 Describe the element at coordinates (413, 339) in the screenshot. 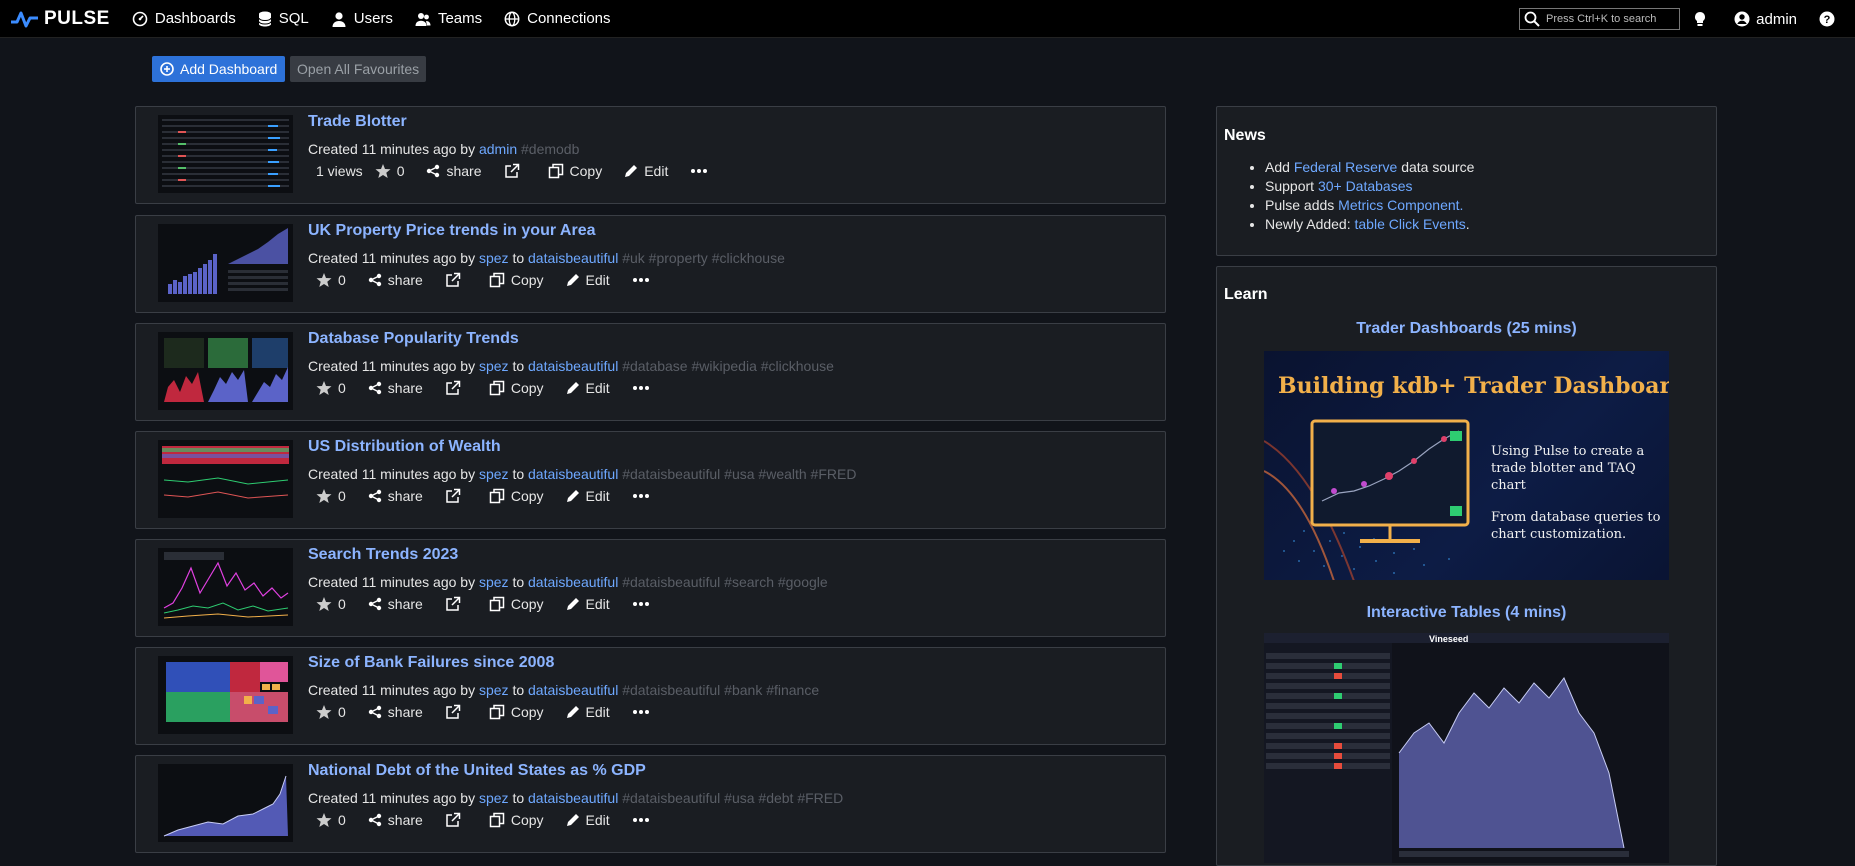

I see `dashboard-title: Database Popularity Trends` at that location.